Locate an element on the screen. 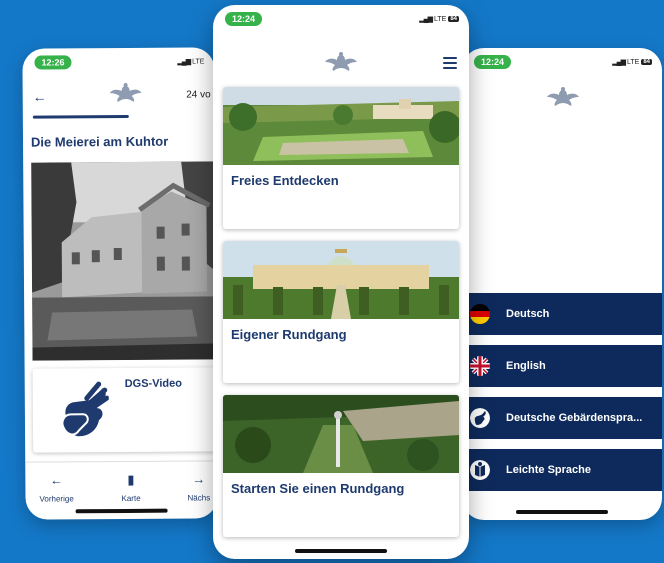  palace-photo is located at coordinates (341, 280).